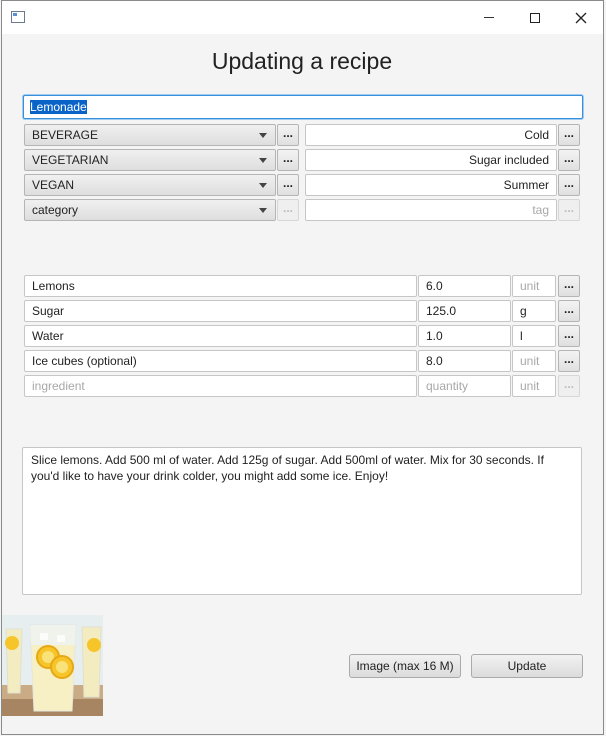 The width and height of the screenshot is (606, 736). What do you see at coordinates (150, 160) in the screenshot?
I see `category-select-2: VEGETARIAN` at bounding box center [150, 160].